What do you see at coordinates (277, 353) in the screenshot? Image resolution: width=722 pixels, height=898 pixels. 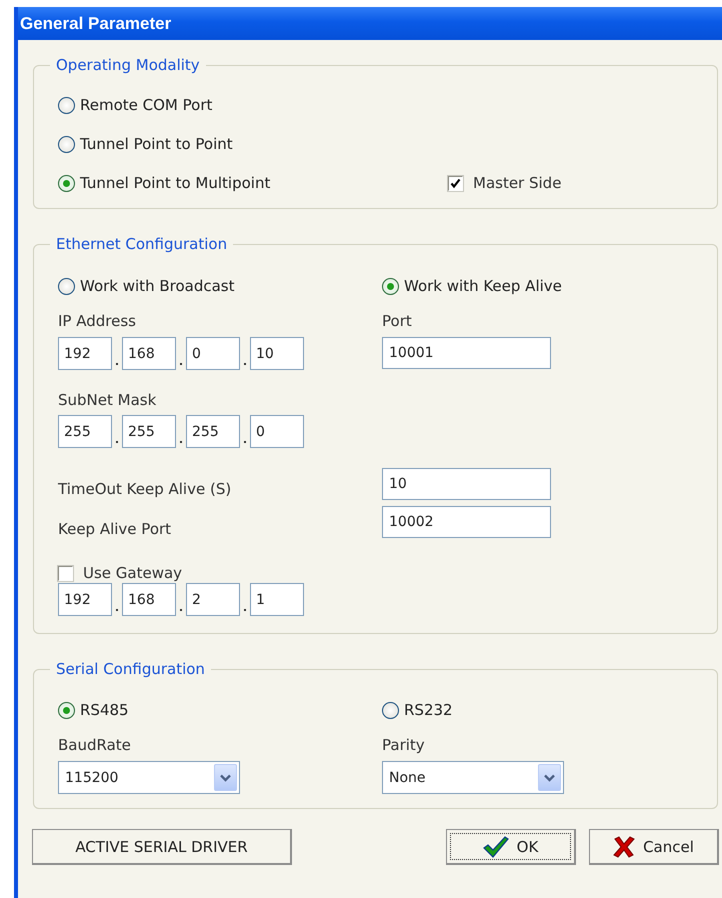 I see `ip-octet-field: 10` at bounding box center [277, 353].